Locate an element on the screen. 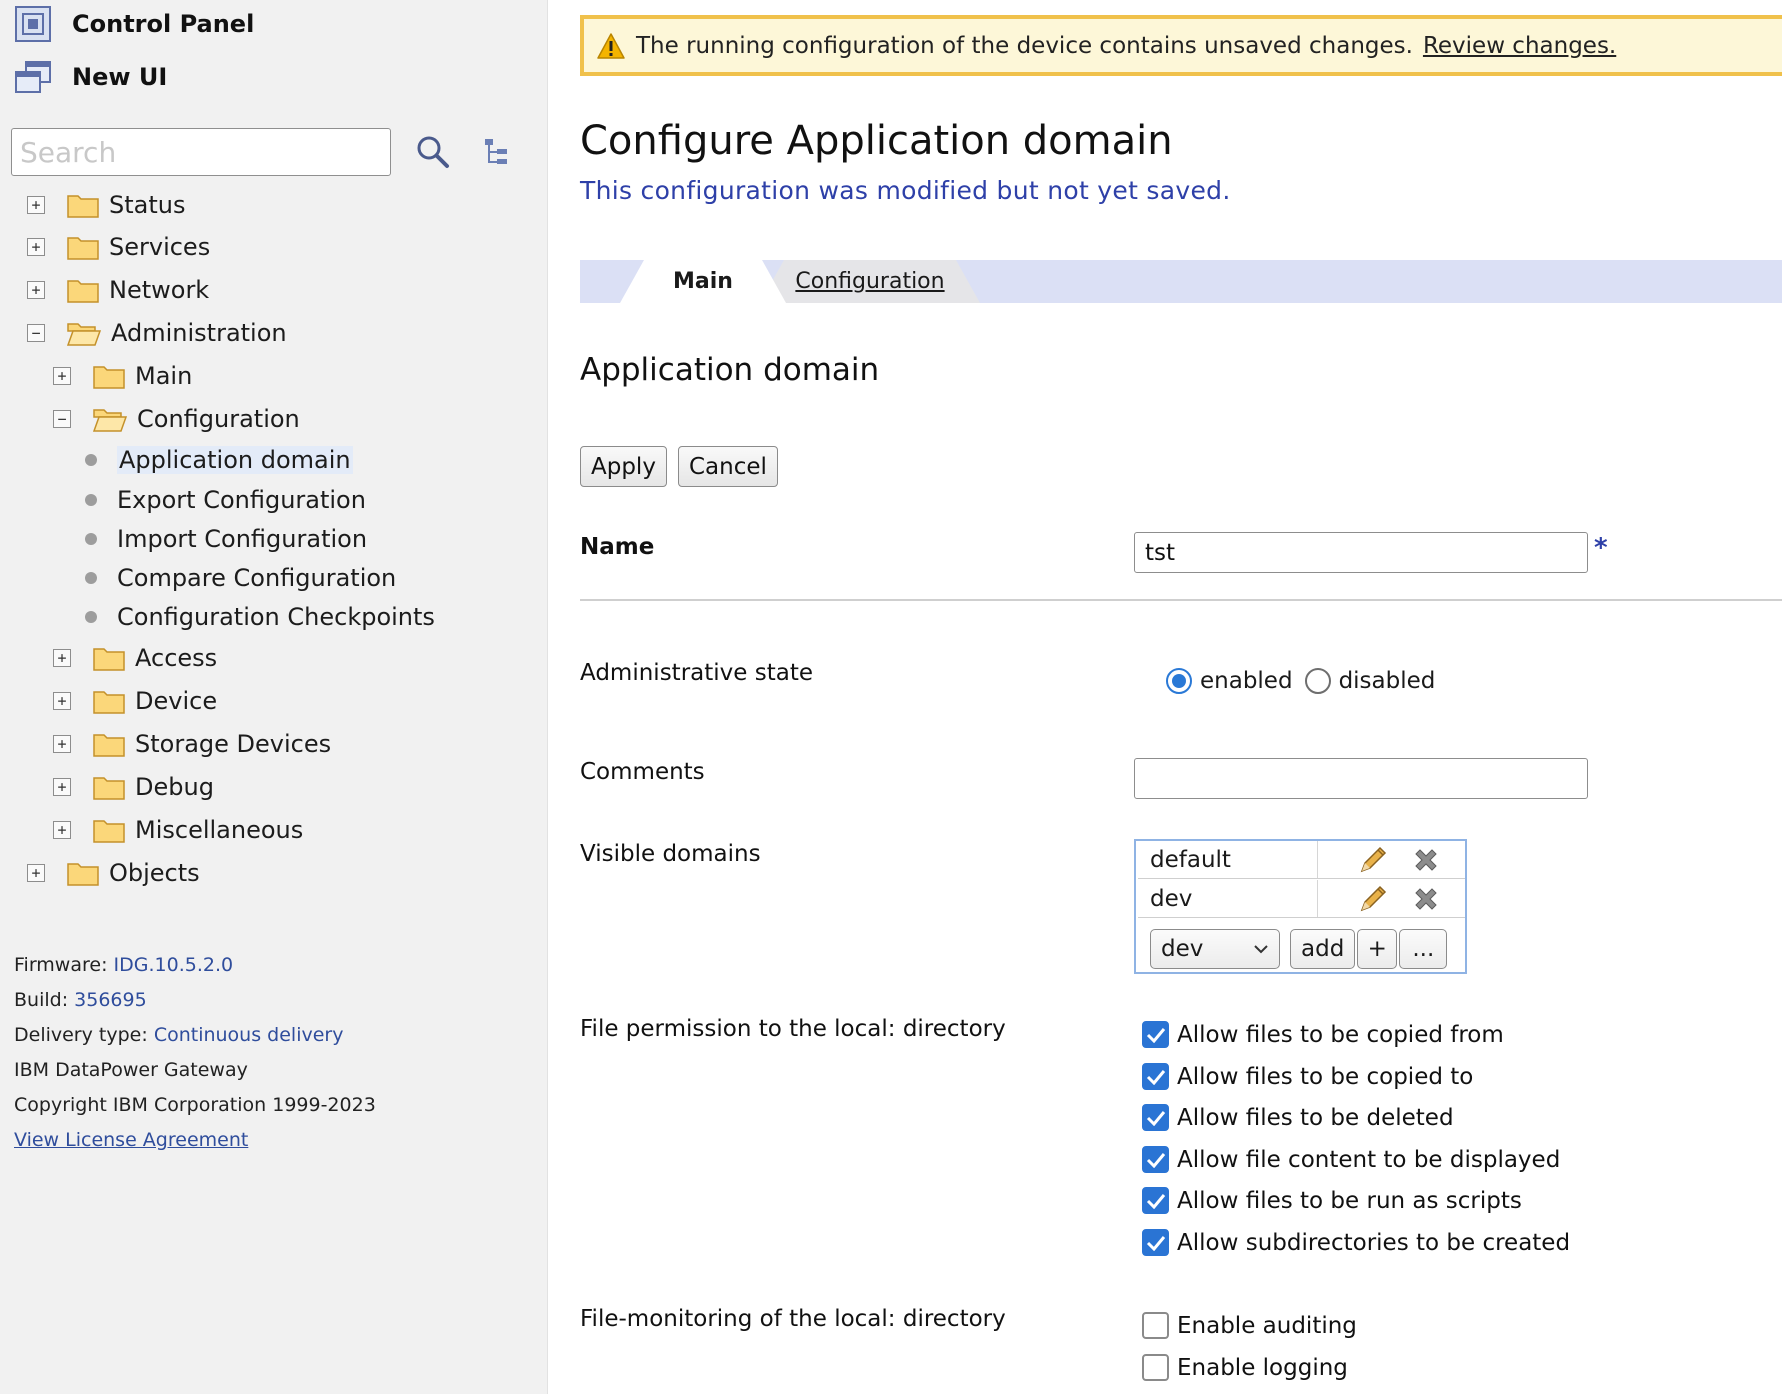 This screenshot has height=1394, width=1782. tree-item-import-configuration: Import Configuration is located at coordinates (225, 539).